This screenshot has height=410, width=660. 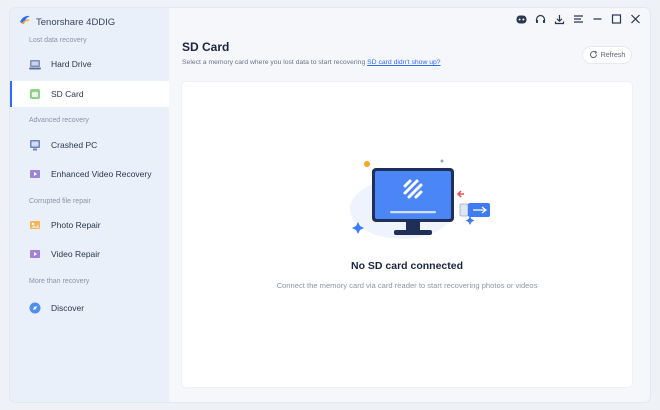 What do you see at coordinates (89, 94) in the screenshot?
I see `sidebar-item-sd-card: SD Card` at bounding box center [89, 94].